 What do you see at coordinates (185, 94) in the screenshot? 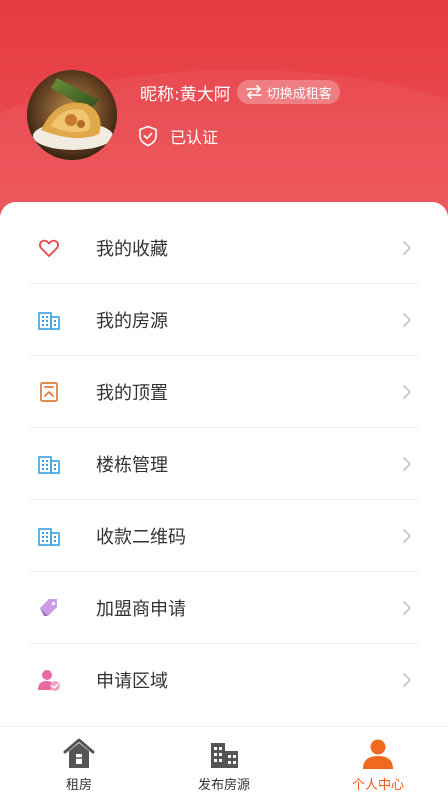
I see `nickname: 昵称:黄大阿` at bounding box center [185, 94].